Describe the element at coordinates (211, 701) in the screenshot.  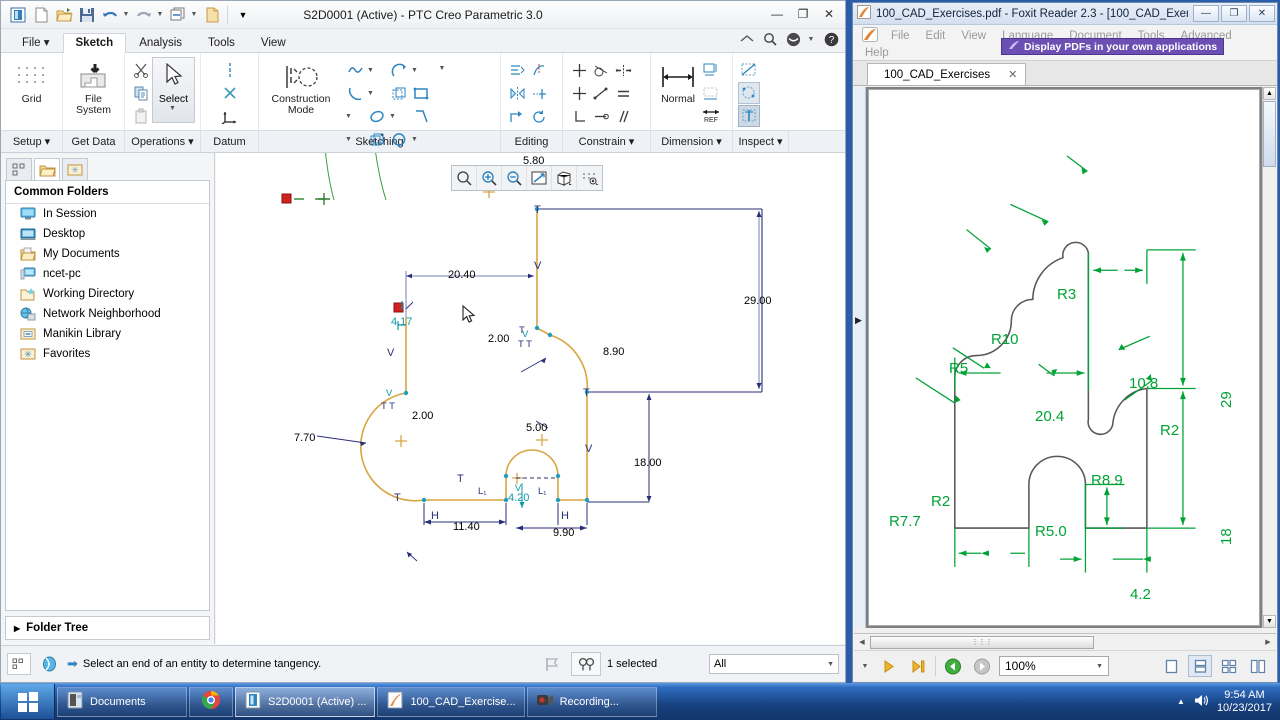
I see `taskbar-item-chrome` at that location.